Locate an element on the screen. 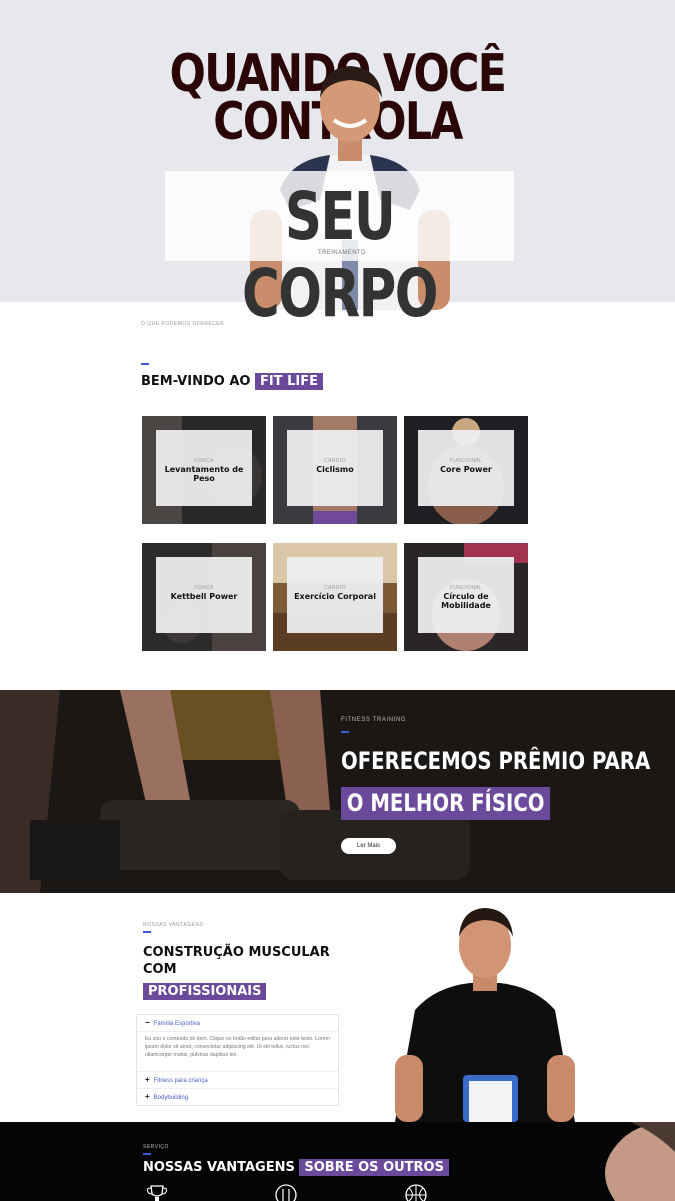 Image resolution: width=675 pixels, height=1201 pixels. offer-card: FUNCIONAL Círculo de Mobilidade is located at coordinates (466, 597).